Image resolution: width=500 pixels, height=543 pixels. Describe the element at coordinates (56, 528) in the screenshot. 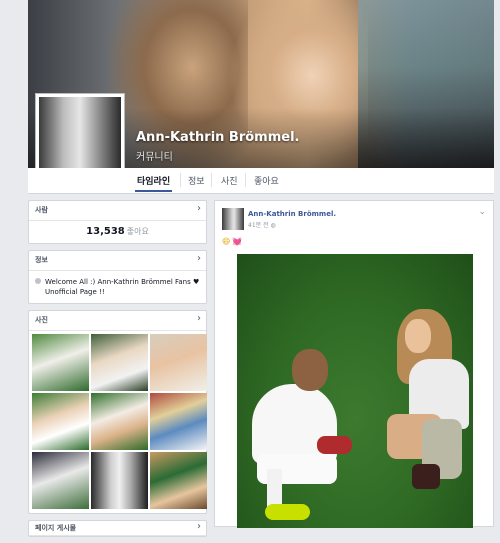

I see `page-posts-box-title: 페이지 게시물` at that location.